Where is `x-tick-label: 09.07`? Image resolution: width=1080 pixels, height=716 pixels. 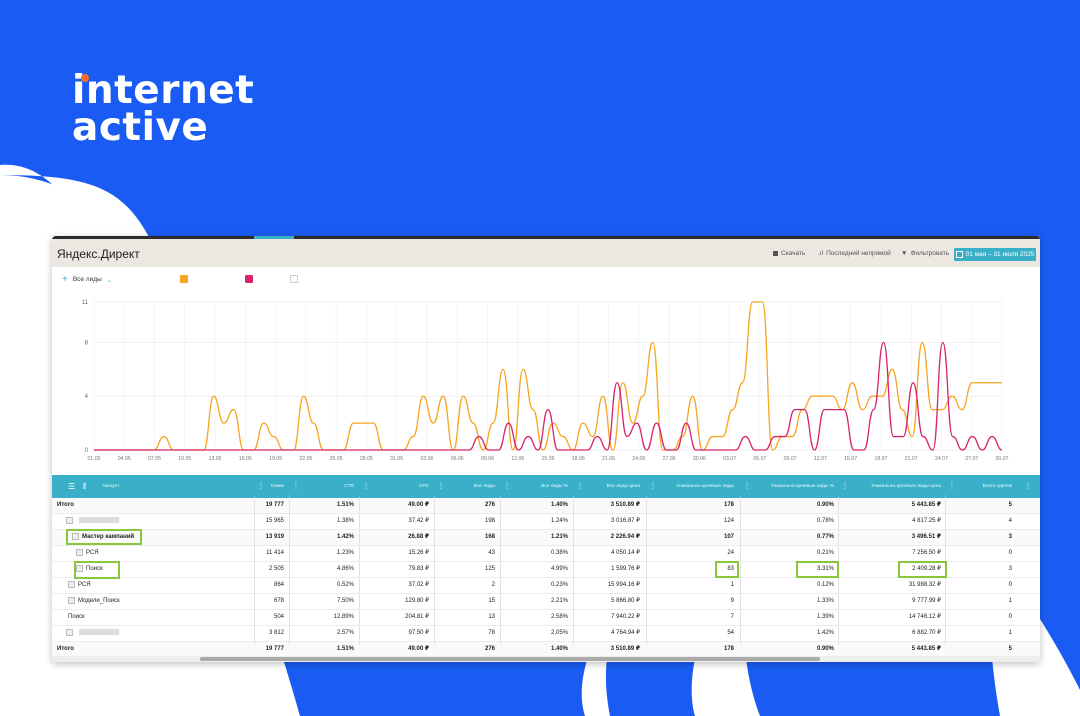
x-tick-label: 09.07 is located at coordinates (790, 459).